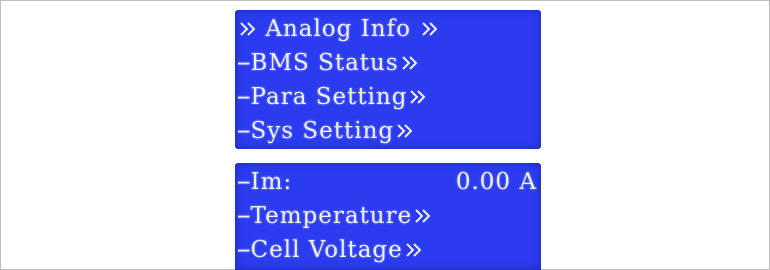 The height and width of the screenshot is (270, 770). Describe the element at coordinates (322, 131) in the screenshot. I see `menu-item-label: Sys Setting` at that location.